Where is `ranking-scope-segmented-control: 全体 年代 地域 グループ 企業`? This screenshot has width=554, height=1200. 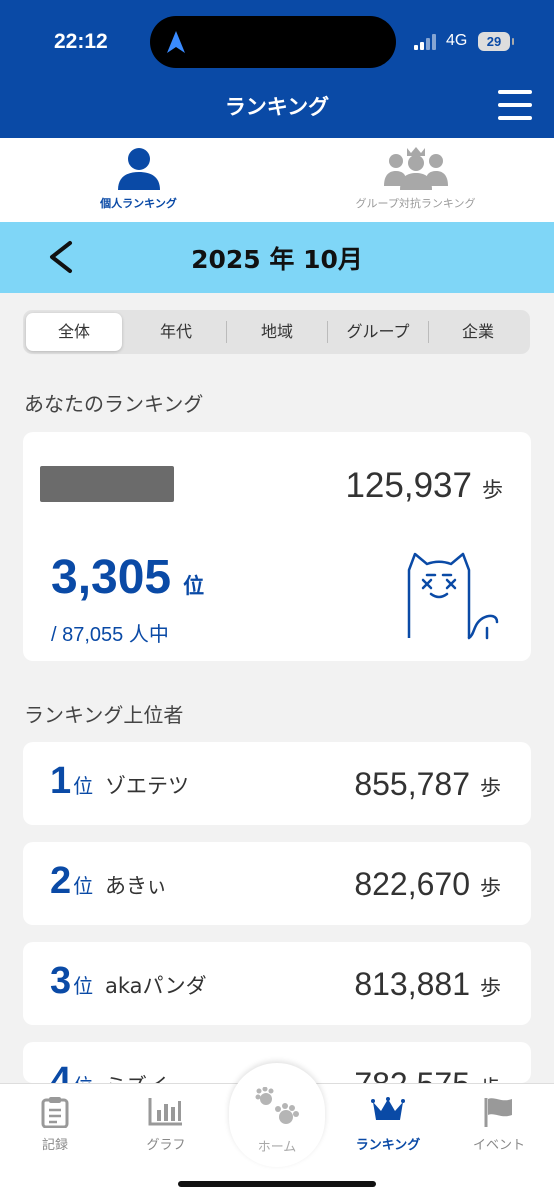 ranking-scope-segmented-control: 全体 年代 地域 グループ 企業 is located at coordinates (276, 332).